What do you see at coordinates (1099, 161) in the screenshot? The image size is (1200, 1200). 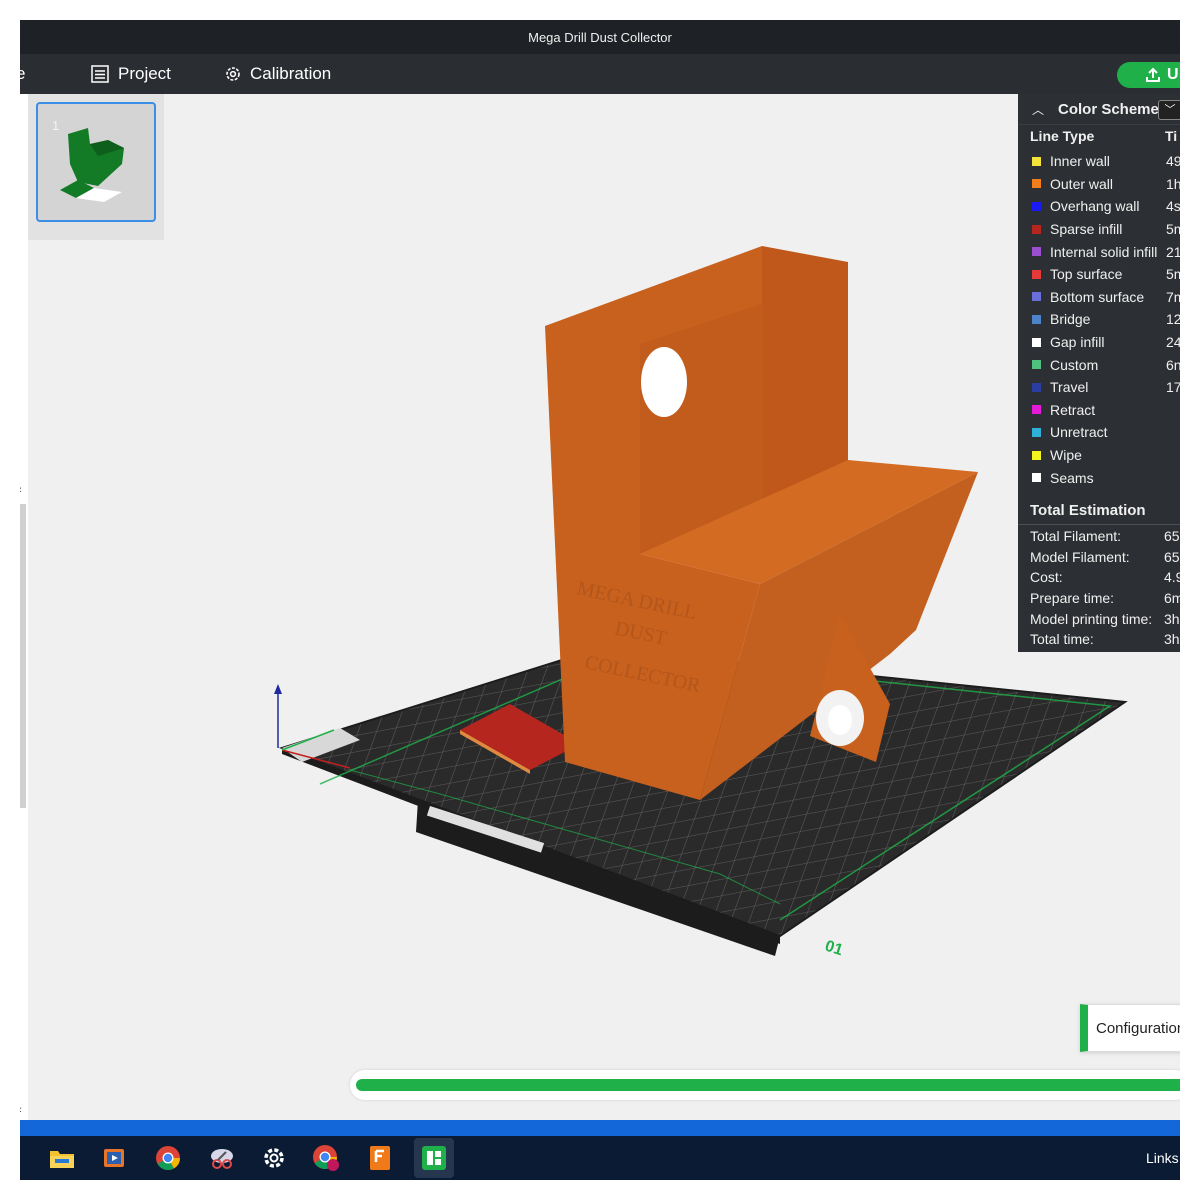 I see `legend-item: Inner wall 49` at bounding box center [1099, 161].